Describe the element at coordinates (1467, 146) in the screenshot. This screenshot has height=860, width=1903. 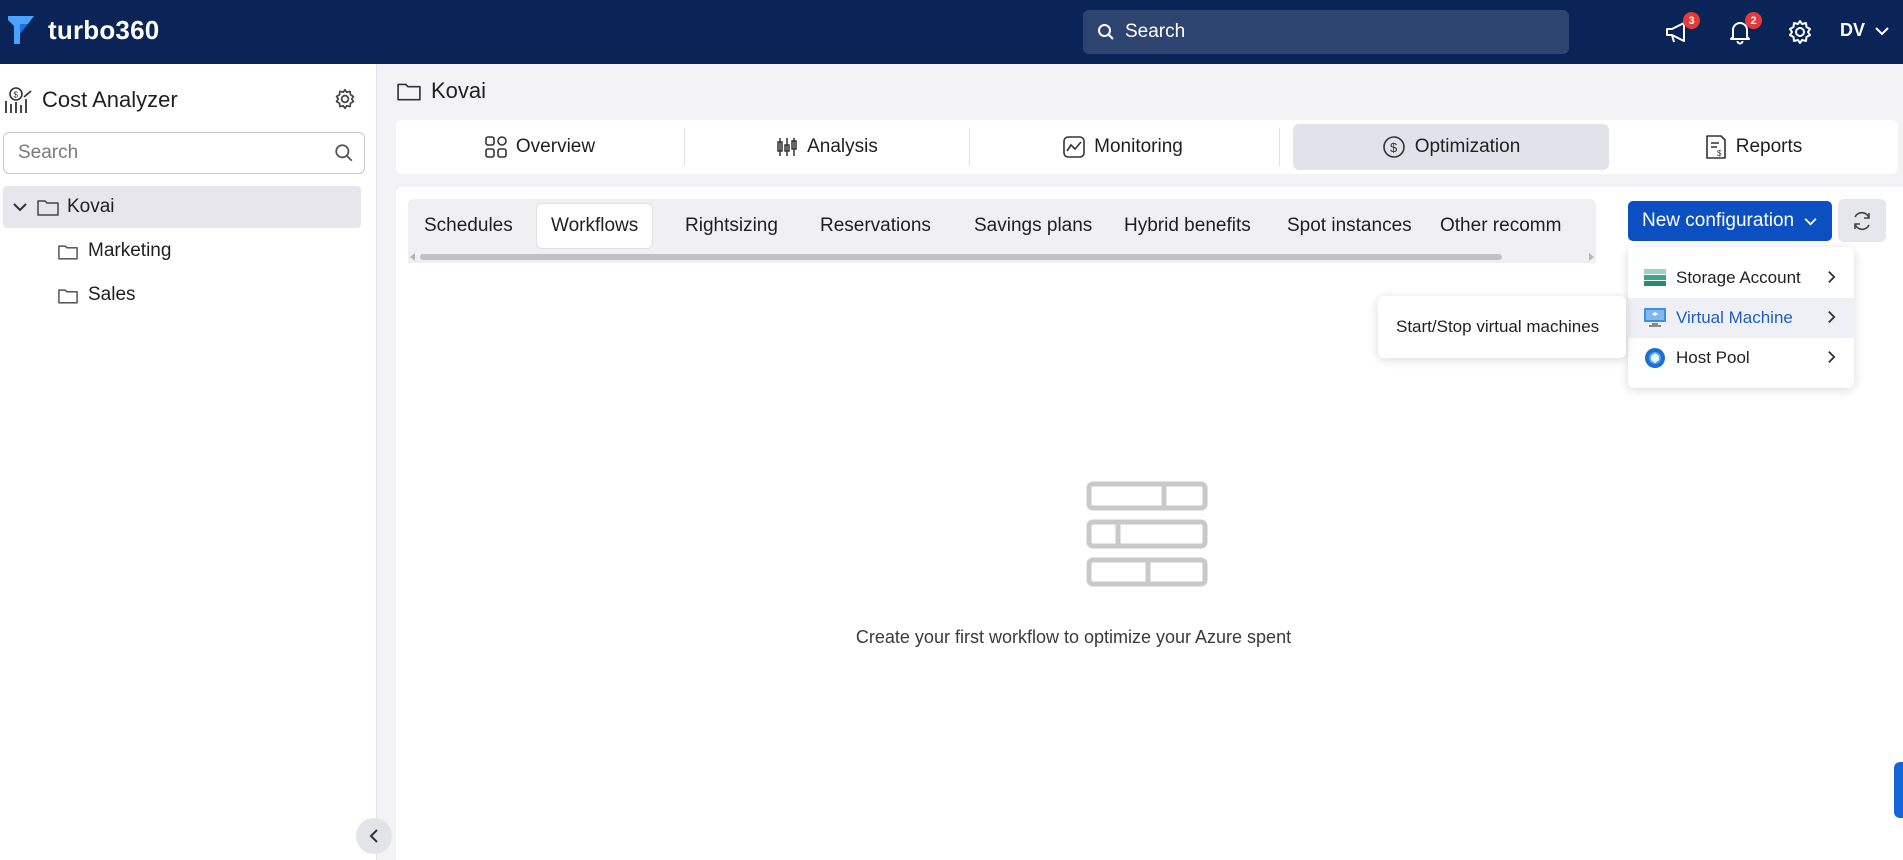
I see `tab-label: Optimization` at that location.